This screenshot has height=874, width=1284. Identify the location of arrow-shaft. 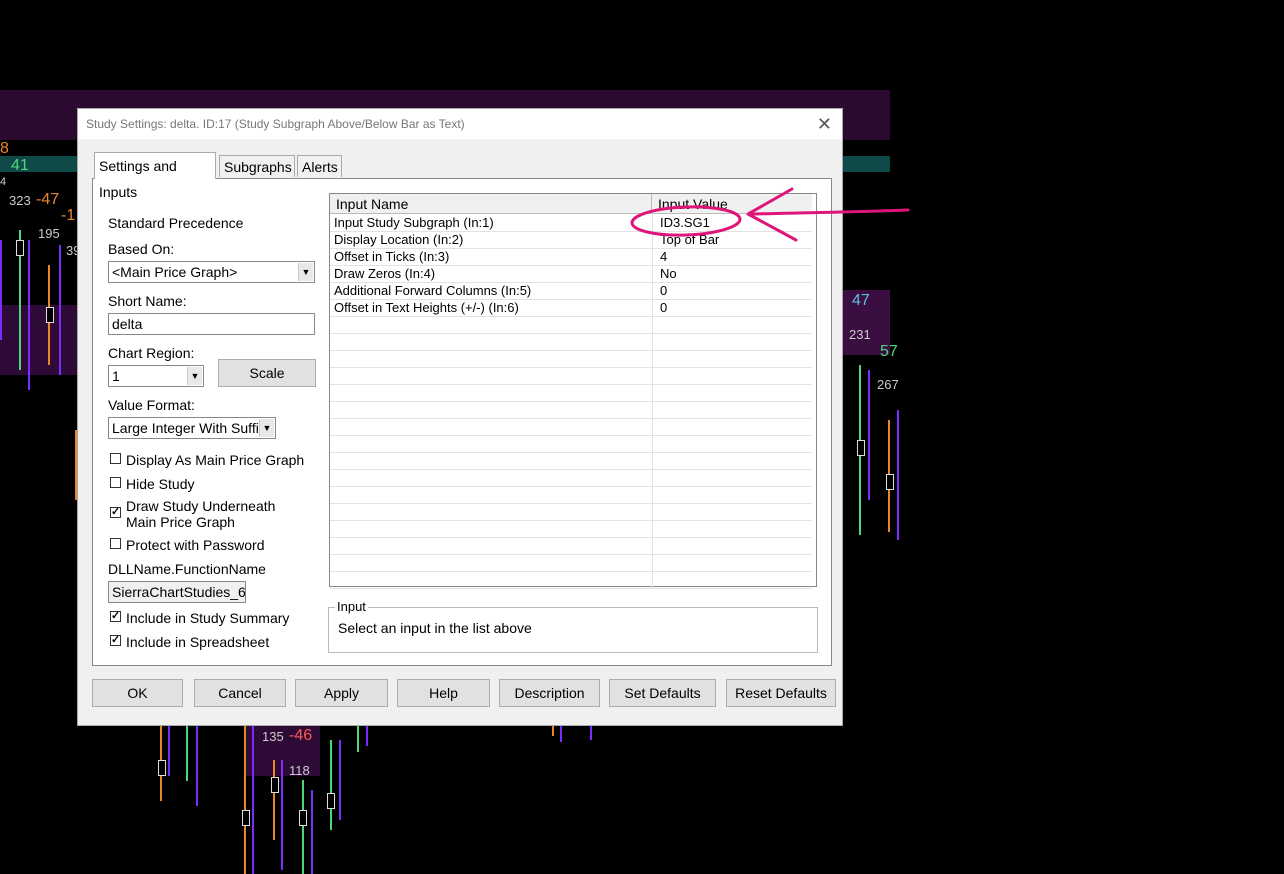
(830, 212).